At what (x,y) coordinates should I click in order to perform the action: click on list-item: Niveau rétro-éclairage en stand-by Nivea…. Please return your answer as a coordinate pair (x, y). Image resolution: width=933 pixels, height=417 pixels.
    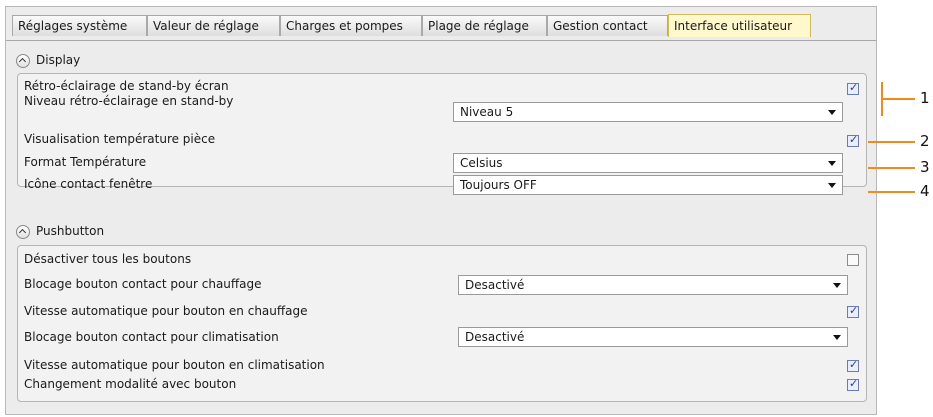
    Looking at the image, I should click on (442, 107).